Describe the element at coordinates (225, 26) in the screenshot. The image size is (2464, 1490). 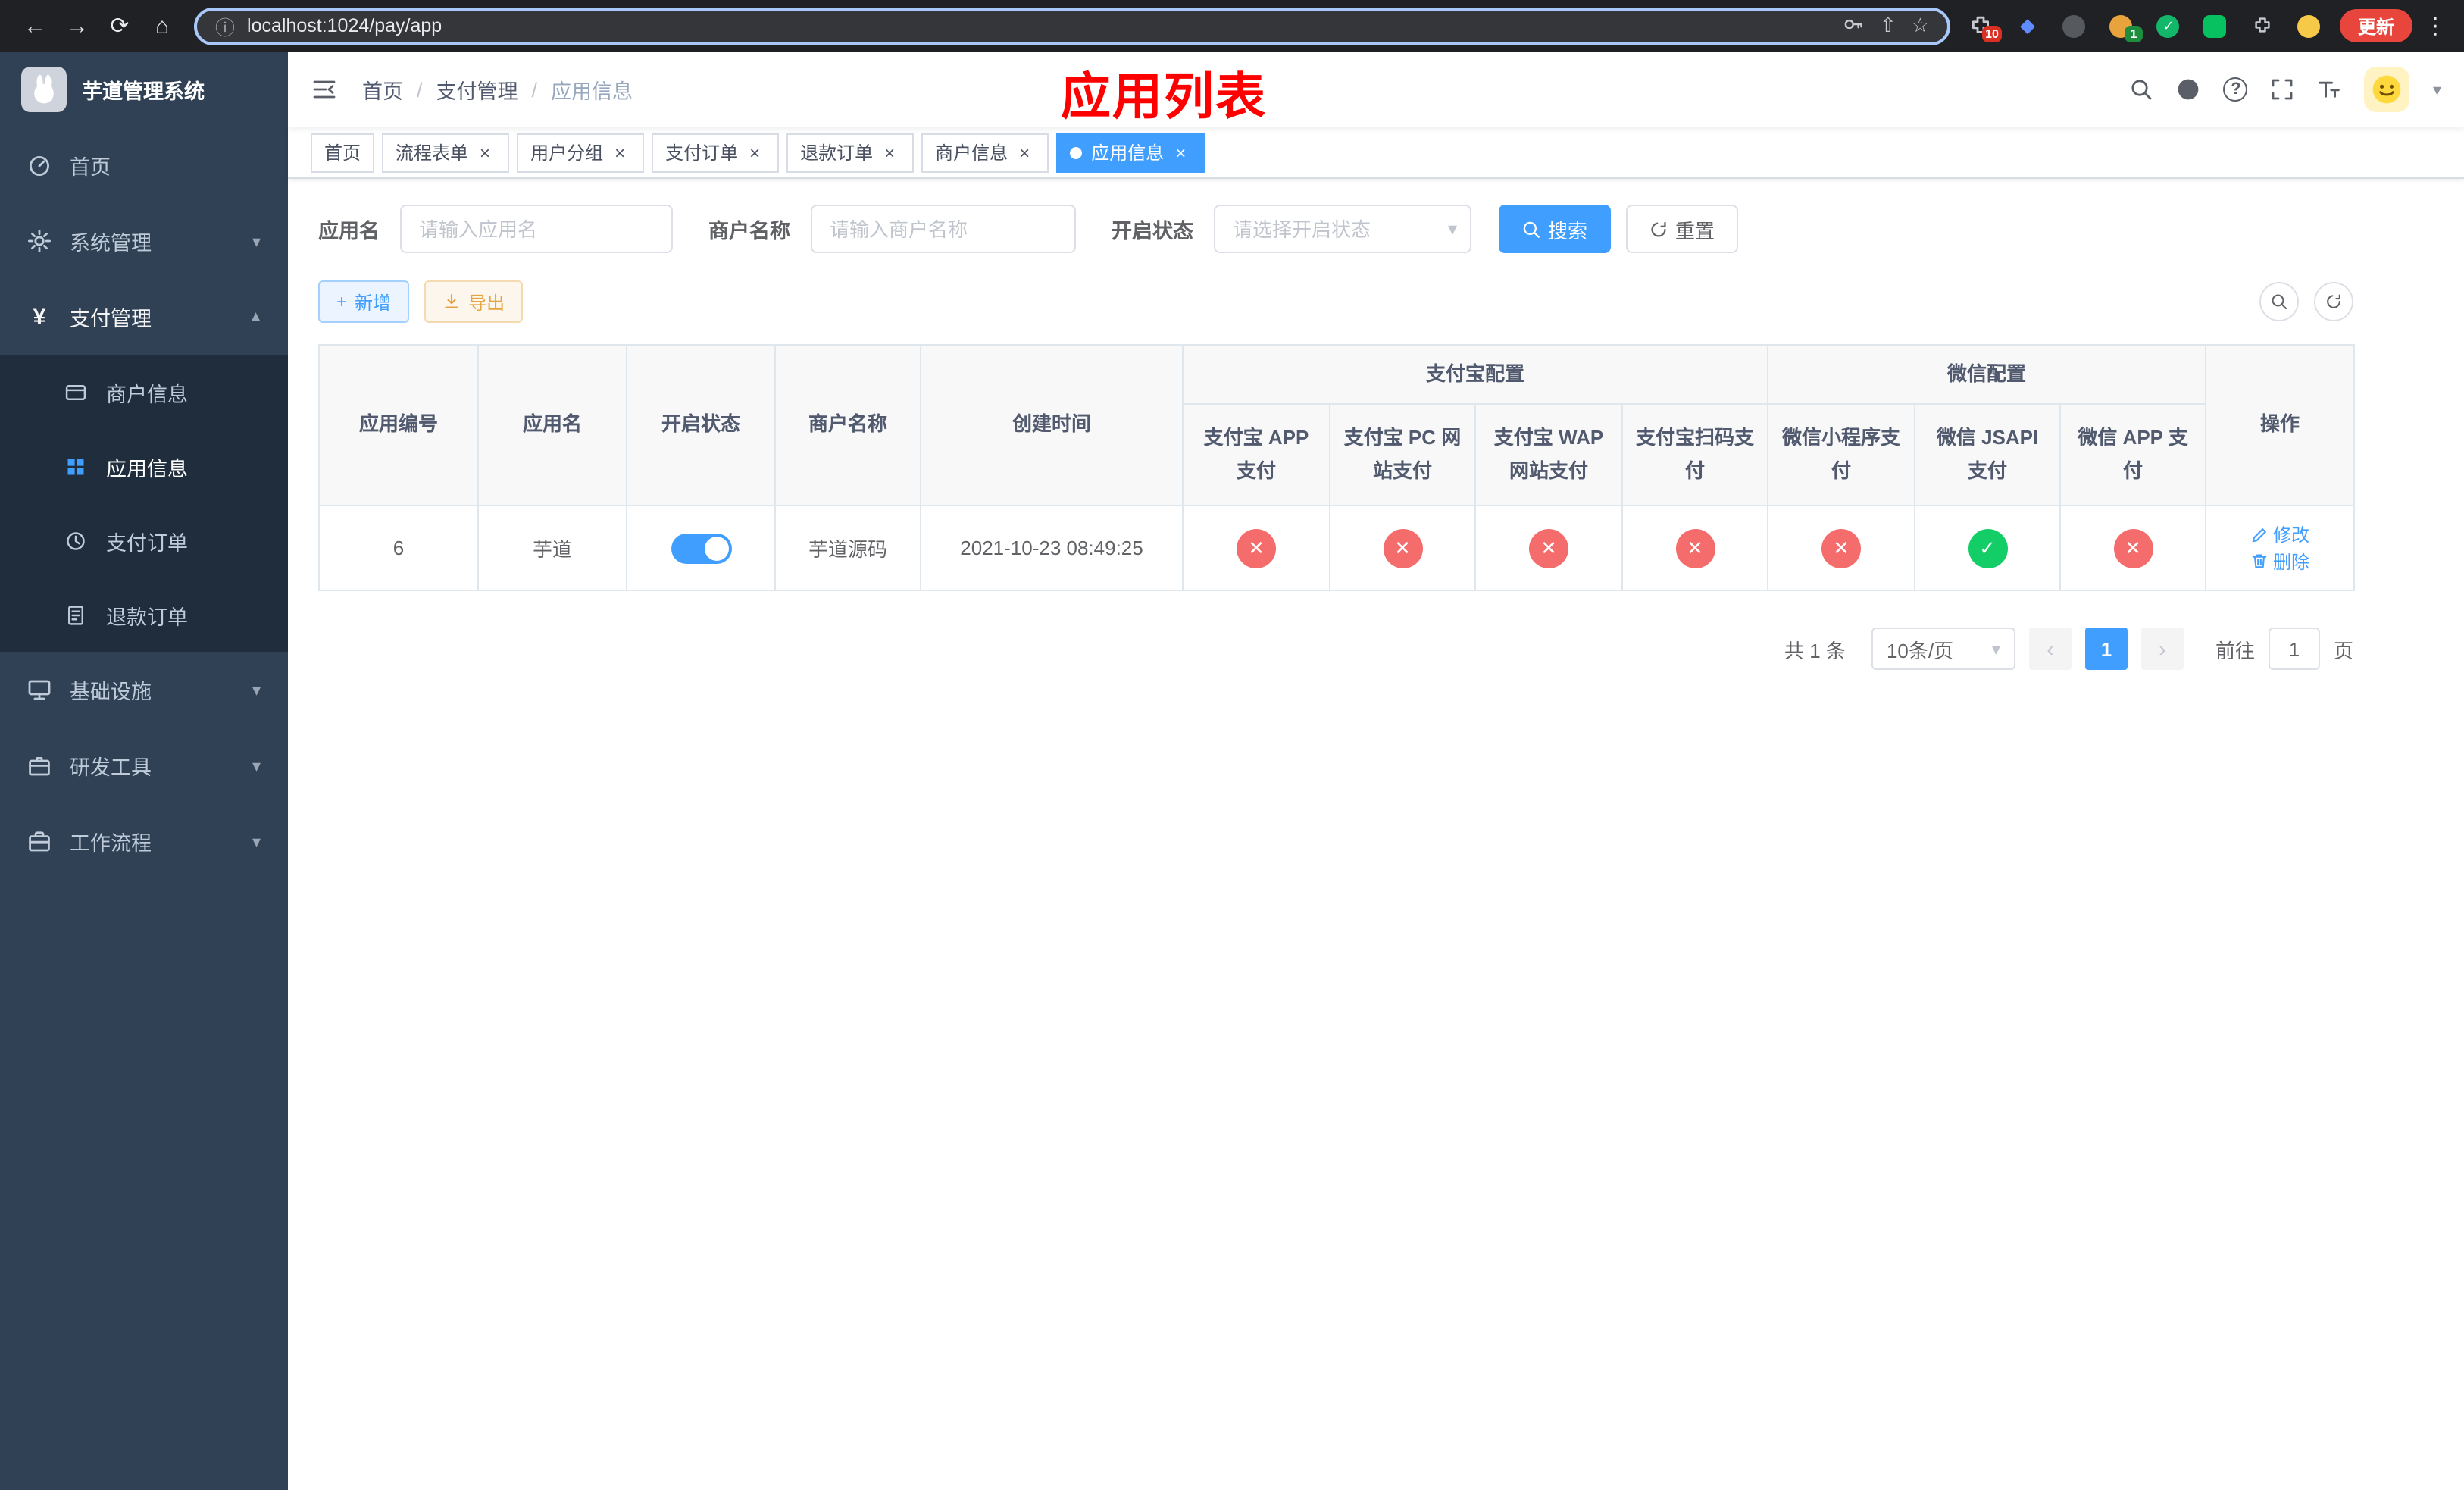
I see `site-info-icon: ⓘ` at that location.